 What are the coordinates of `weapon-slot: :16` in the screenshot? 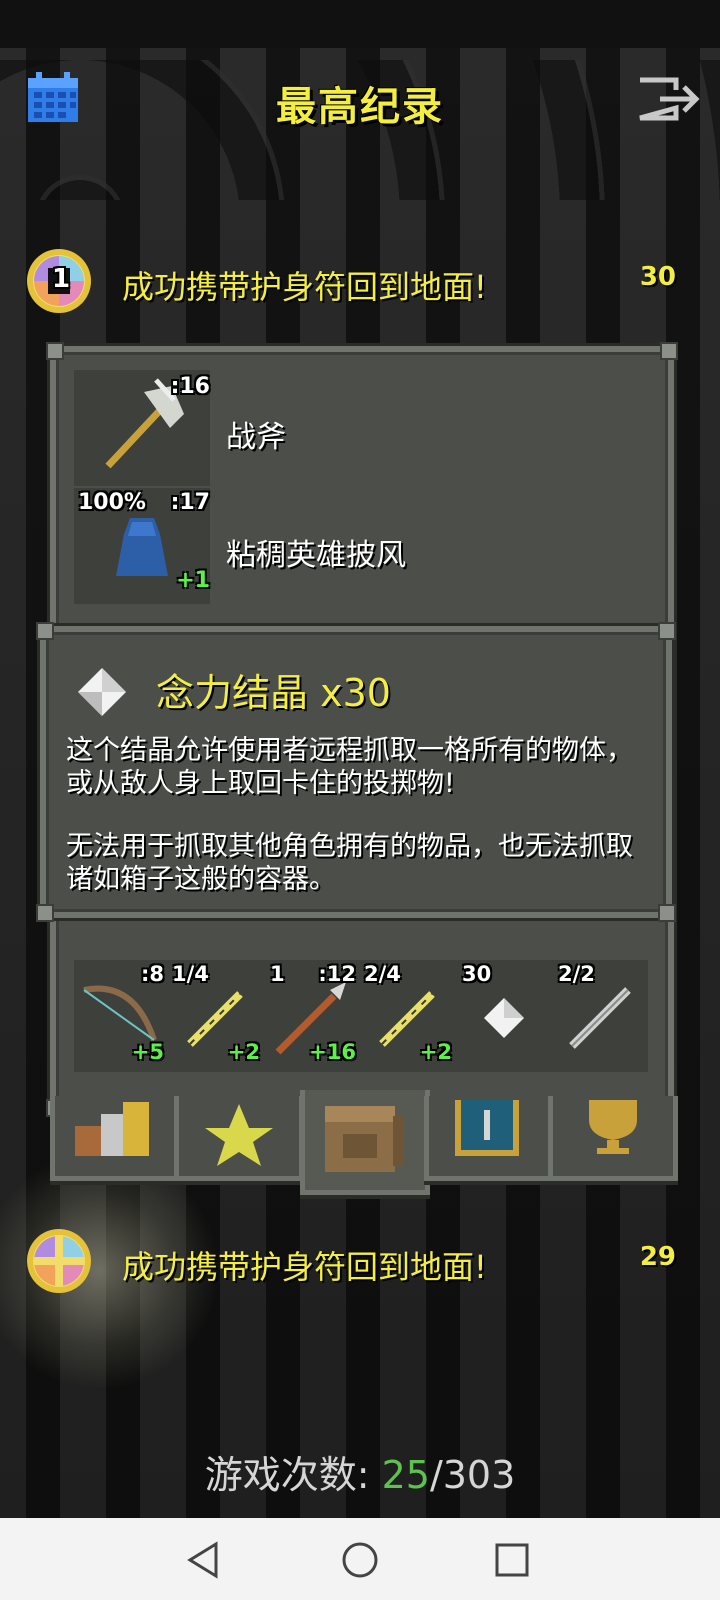 It's located at (142, 428).